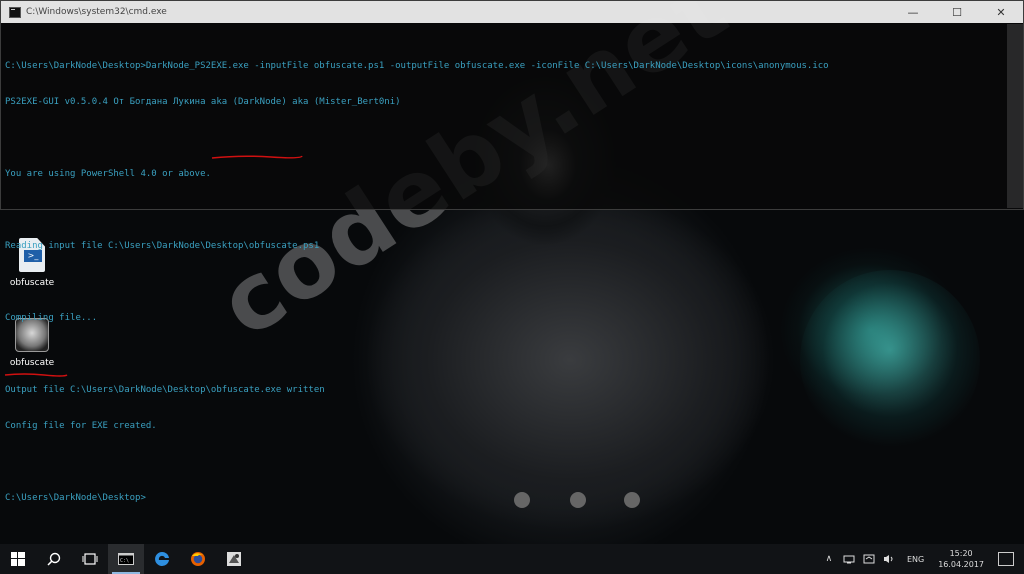  Describe the element at coordinates (15, 12) in the screenshot. I see `cmd-icon` at that location.